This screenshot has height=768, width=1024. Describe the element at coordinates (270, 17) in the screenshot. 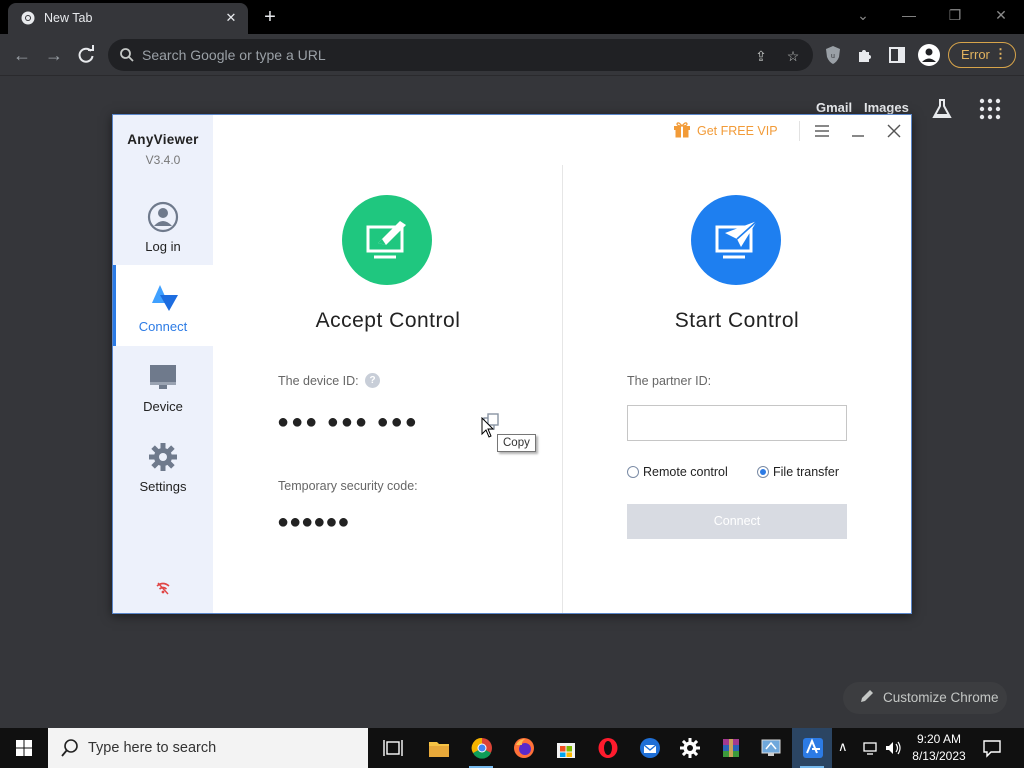

I see `new-tab-button: +` at that location.